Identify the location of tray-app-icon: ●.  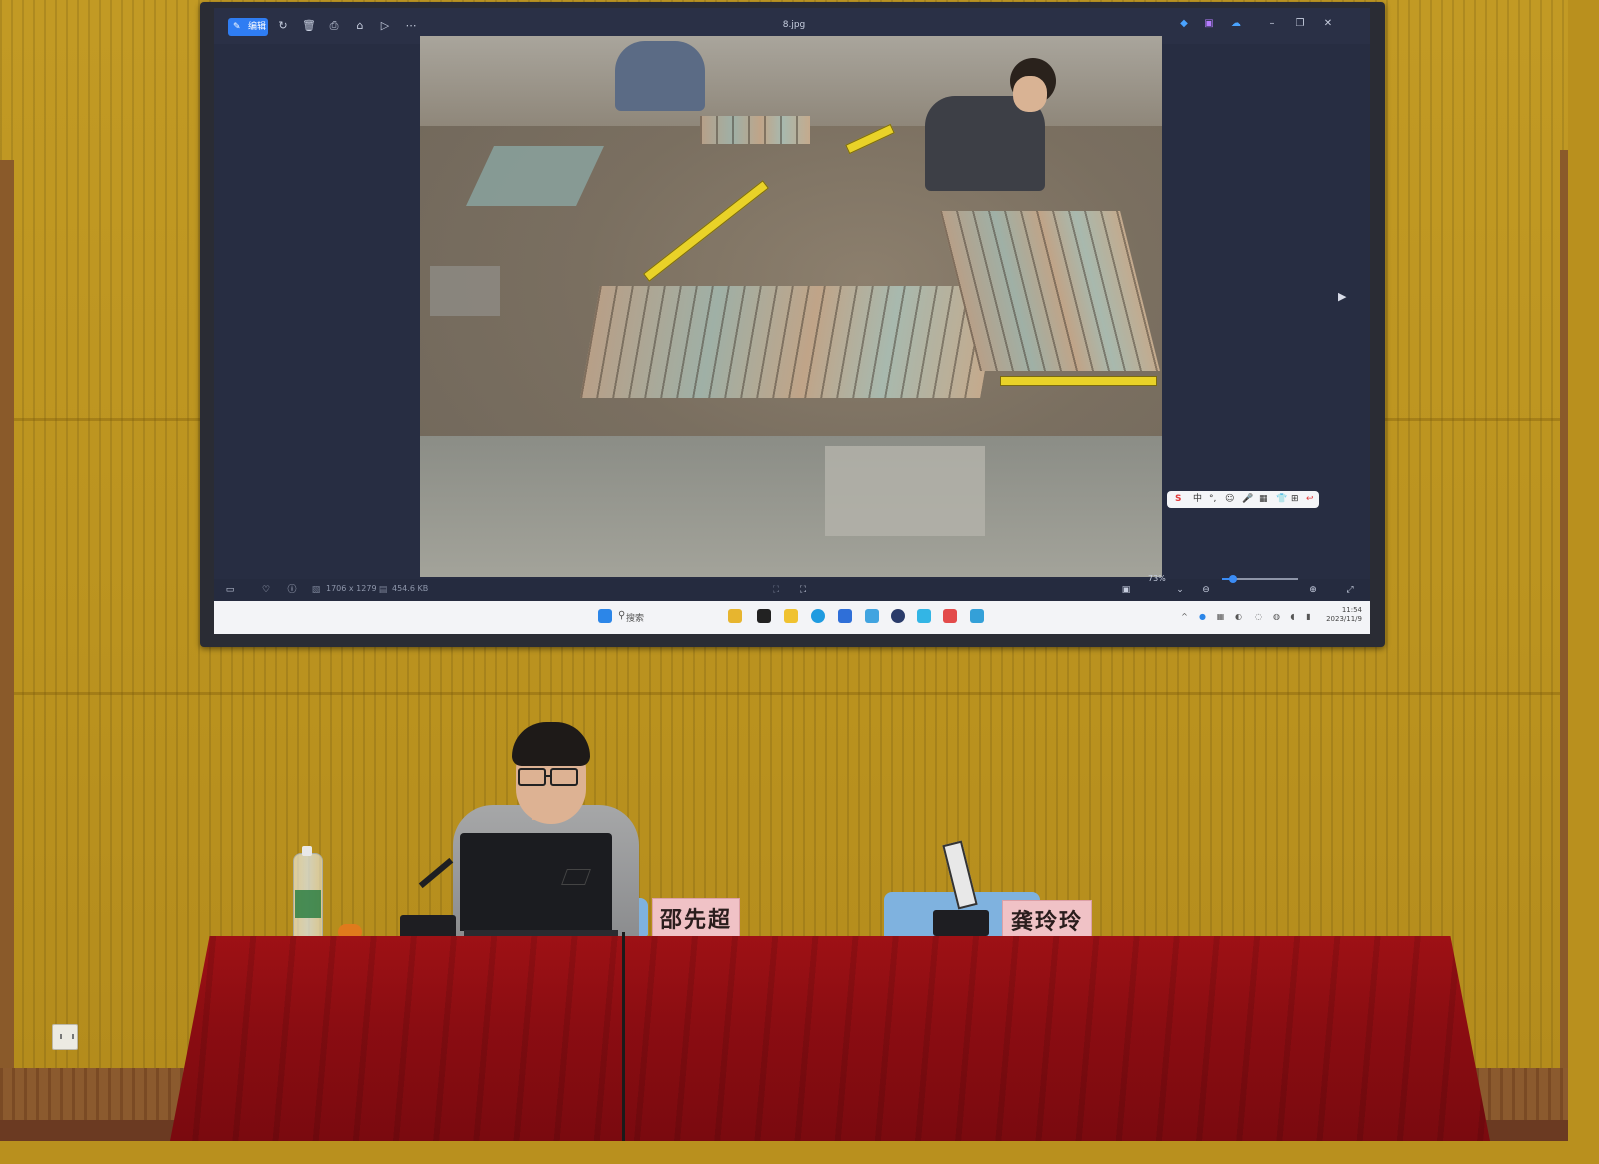
(1202, 616).